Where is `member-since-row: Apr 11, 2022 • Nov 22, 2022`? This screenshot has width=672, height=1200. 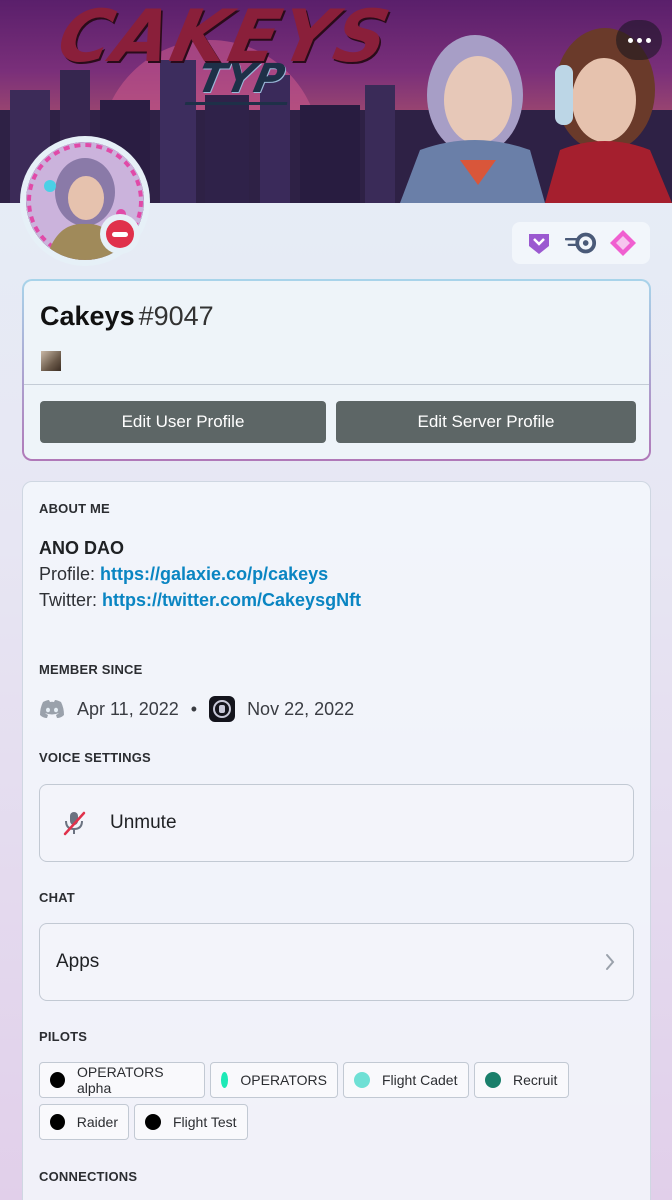 member-since-row: Apr 11, 2022 • Nov 22, 2022 is located at coordinates (196, 709).